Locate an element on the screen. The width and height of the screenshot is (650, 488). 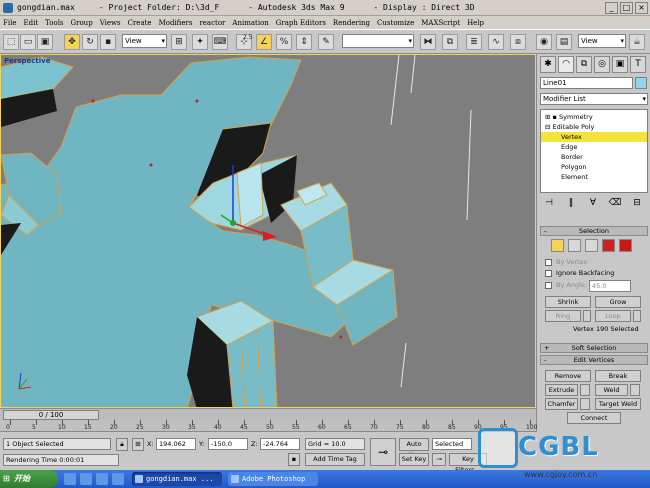
menu-graph-editors: Graph Editors is located at coordinates (301, 23).